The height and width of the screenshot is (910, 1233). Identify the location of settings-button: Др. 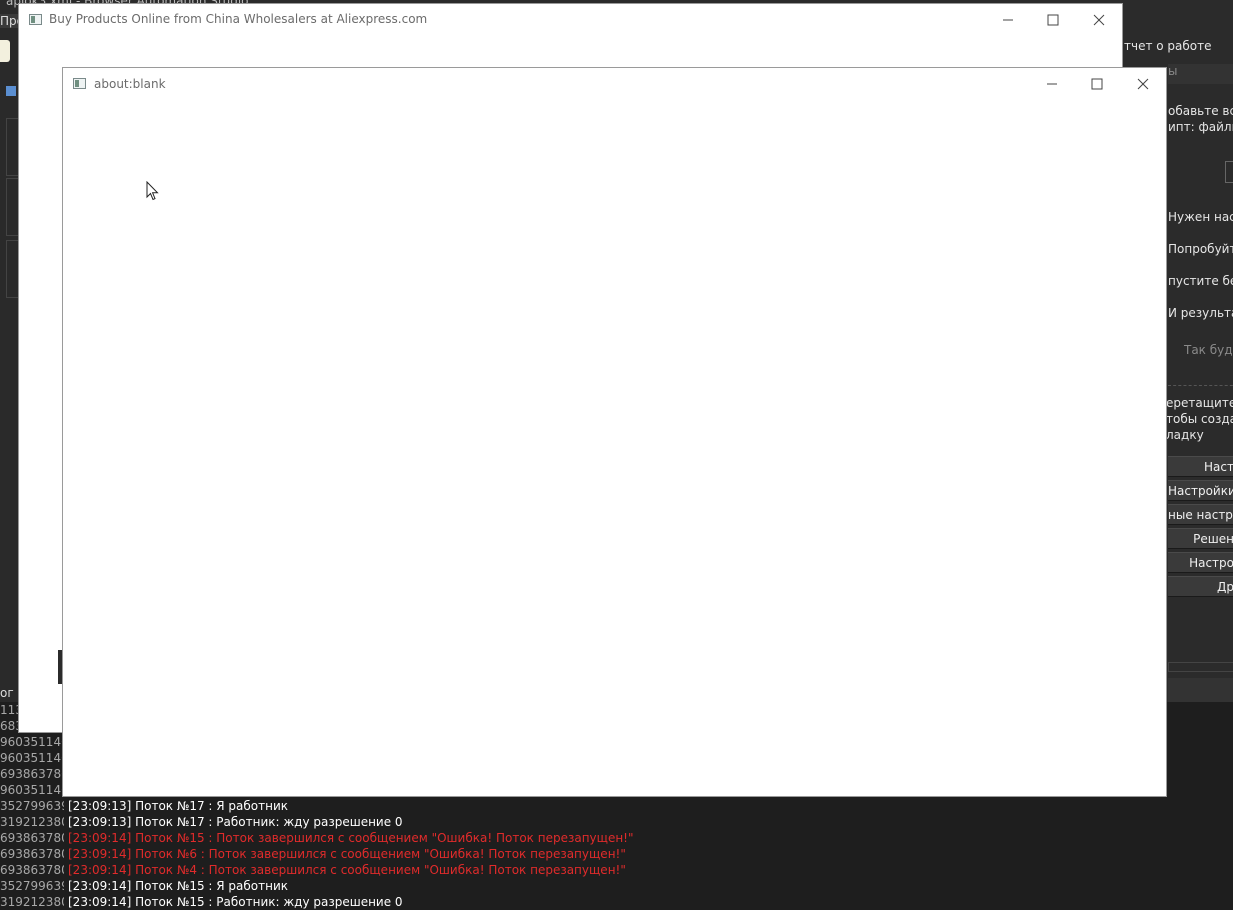
(1200, 586).